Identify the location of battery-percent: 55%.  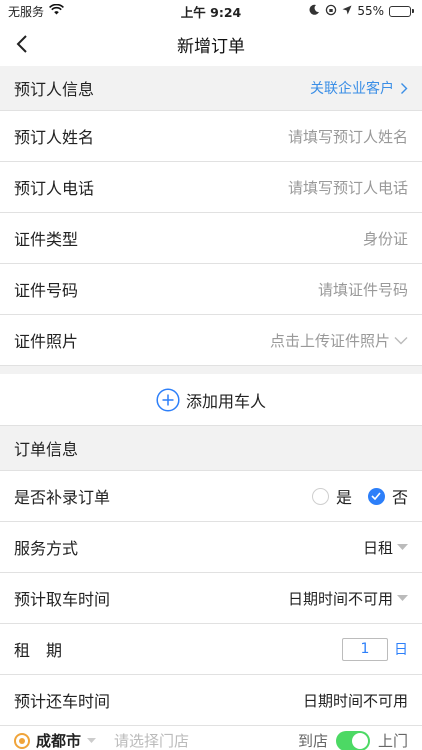
(370, 11).